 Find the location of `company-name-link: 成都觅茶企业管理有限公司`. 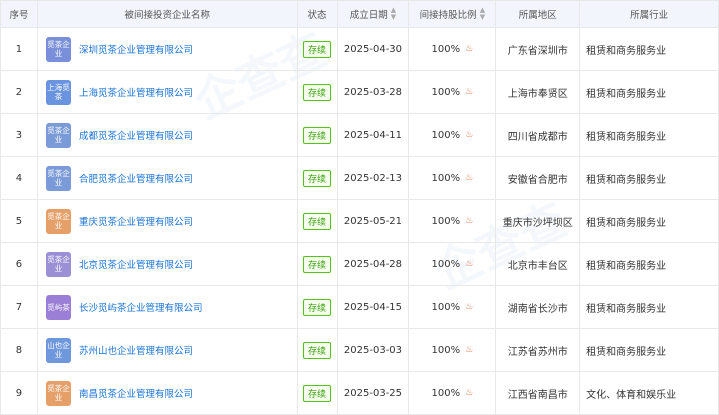

company-name-link: 成都觅茶企业管理有限公司 is located at coordinates (136, 135).